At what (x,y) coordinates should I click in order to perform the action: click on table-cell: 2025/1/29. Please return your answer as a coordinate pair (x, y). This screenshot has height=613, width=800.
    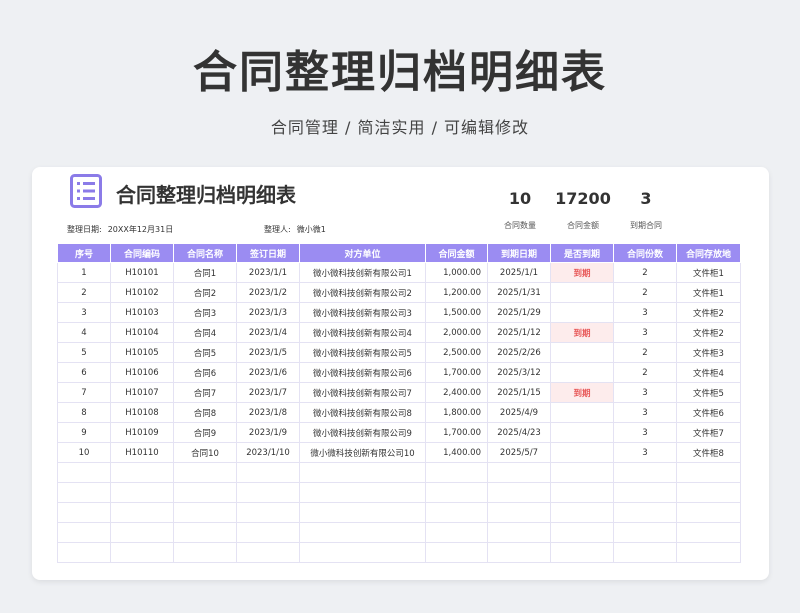
    Looking at the image, I should click on (519, 312).